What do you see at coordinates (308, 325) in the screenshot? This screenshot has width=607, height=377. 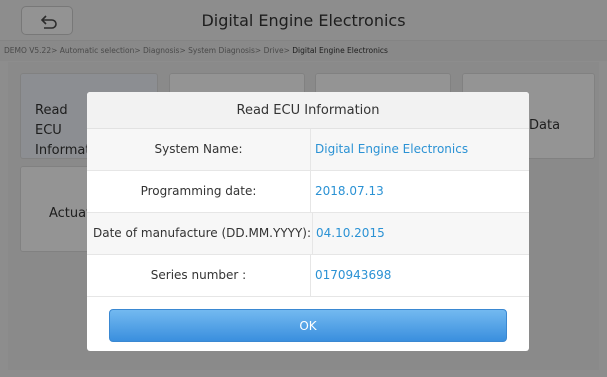 I see `ok-button: OK` at bounding box center [308, 325].